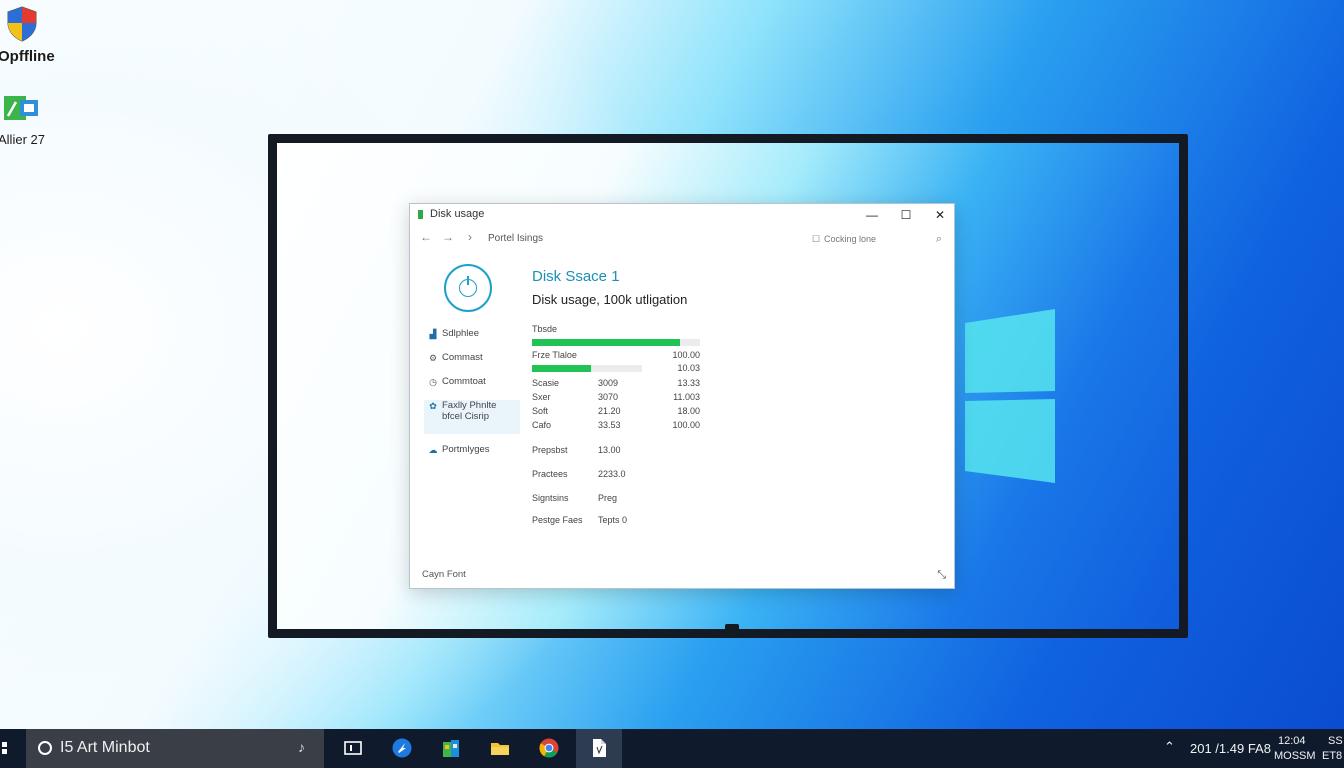  I want to click on taskbar-app-edge, so click(402, 748).